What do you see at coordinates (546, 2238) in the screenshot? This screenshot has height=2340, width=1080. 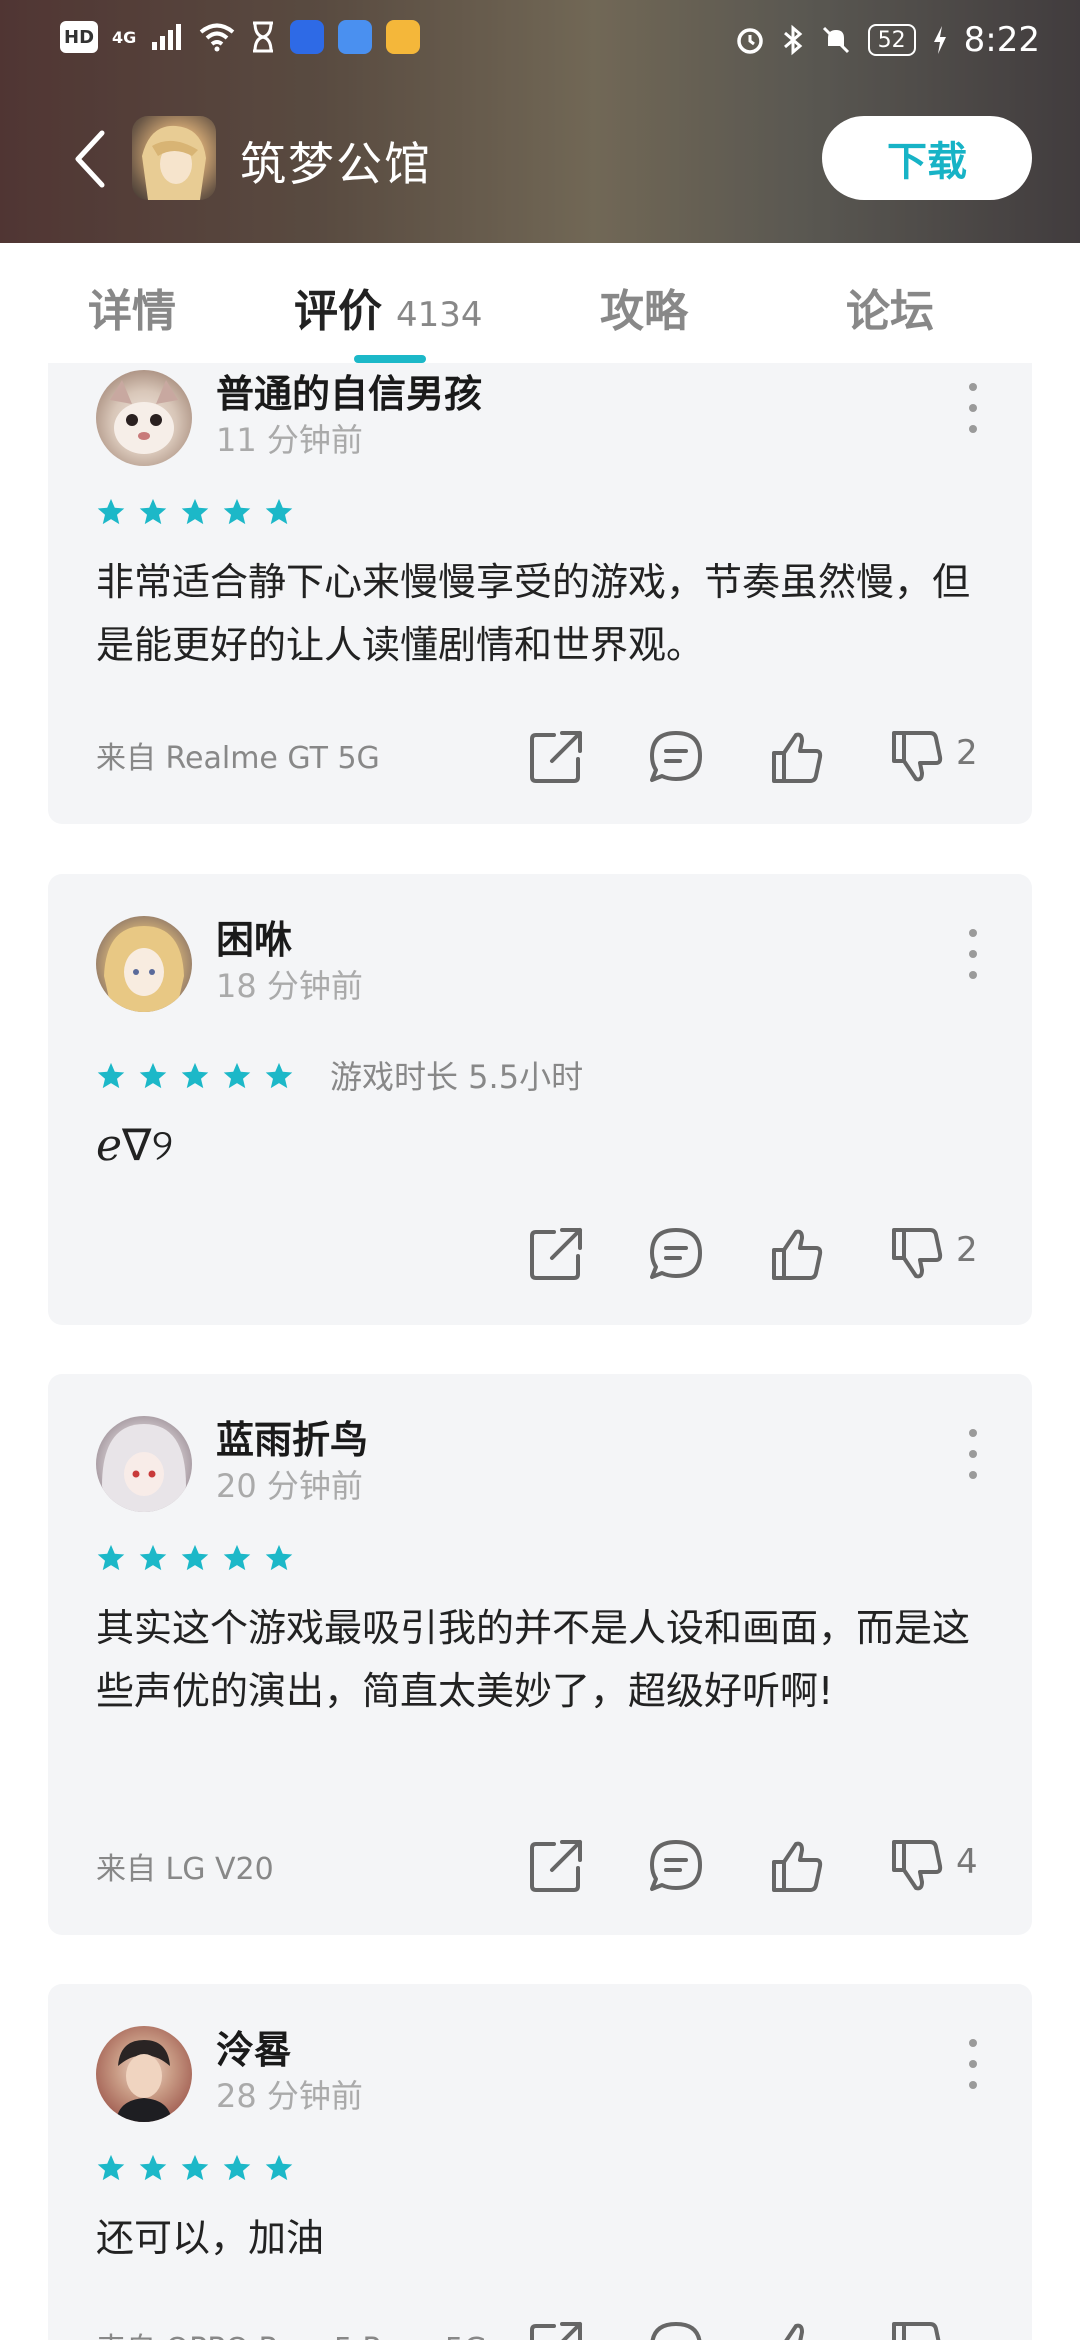 I see `review-content: 还可以，加油` at bounding box center [546, 2238].